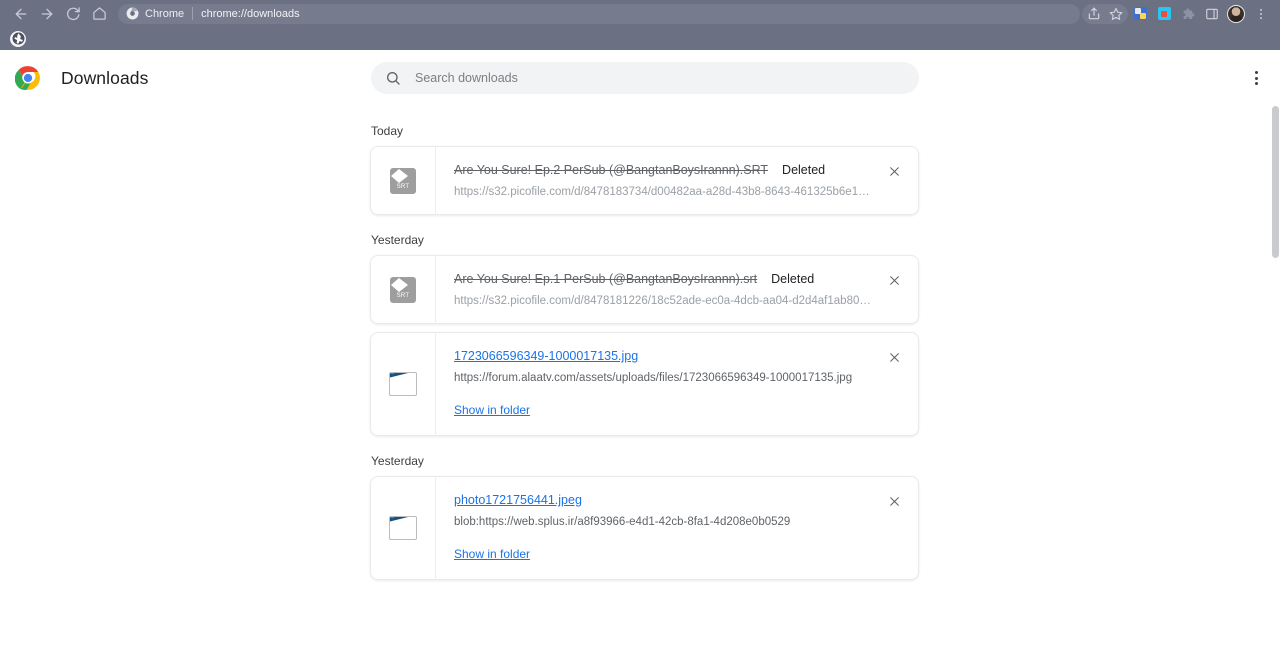 The image size is (1280, 658). What do you see at coordinates (73, 14) in the screenshot?
I see `reload-icon` at bounding box center [73, 14].